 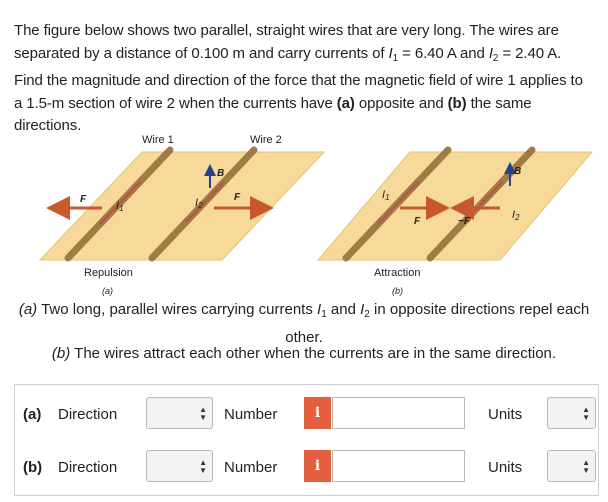 I want to click on wire-2-label: Wire 2, so click(x=266, y=140).